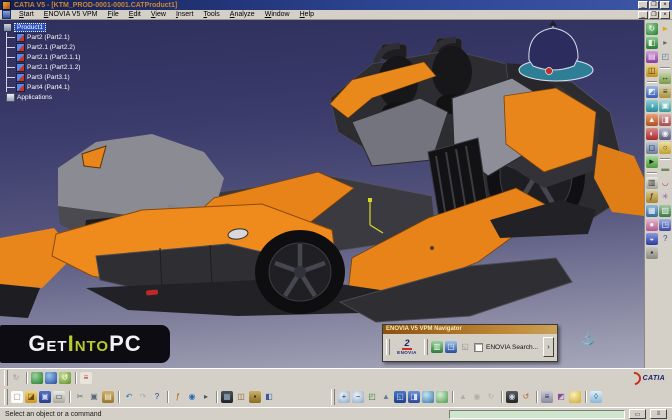 This screenshot has height=420, width=672. Describe the element at coordinates (651, 162) in the screenshot. I see `kinematics-icon: ►` at that location.